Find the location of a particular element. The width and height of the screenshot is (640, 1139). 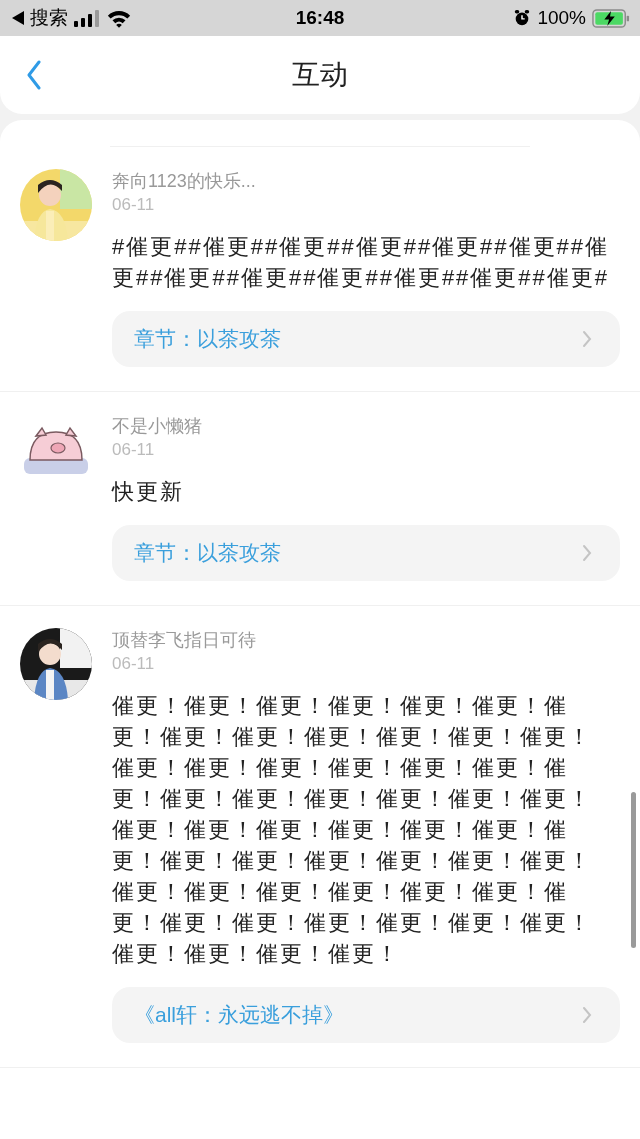

clock-time: 16:48 is located at coordinates (320, 18).